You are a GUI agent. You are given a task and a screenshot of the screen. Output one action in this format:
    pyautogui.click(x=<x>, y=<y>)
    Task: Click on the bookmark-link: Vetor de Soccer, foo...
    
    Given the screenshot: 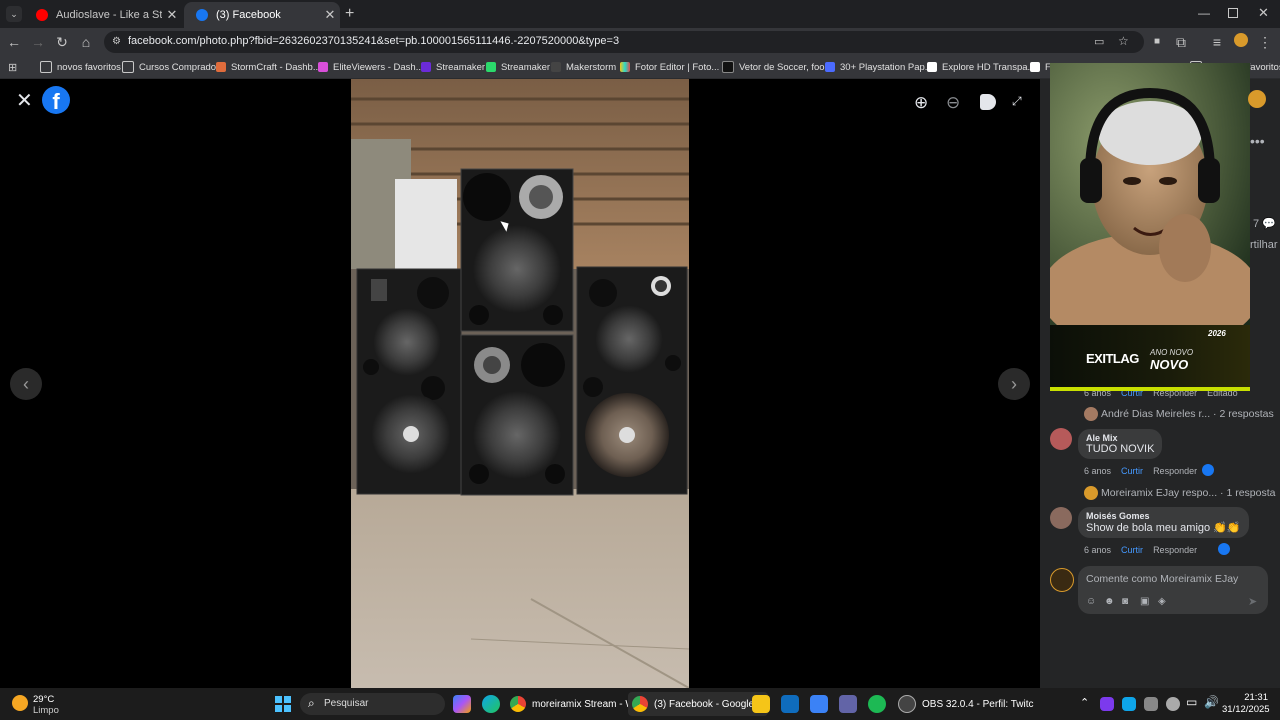 What is the action you would take?
    pyautogui.click(x=777, y=67)
    